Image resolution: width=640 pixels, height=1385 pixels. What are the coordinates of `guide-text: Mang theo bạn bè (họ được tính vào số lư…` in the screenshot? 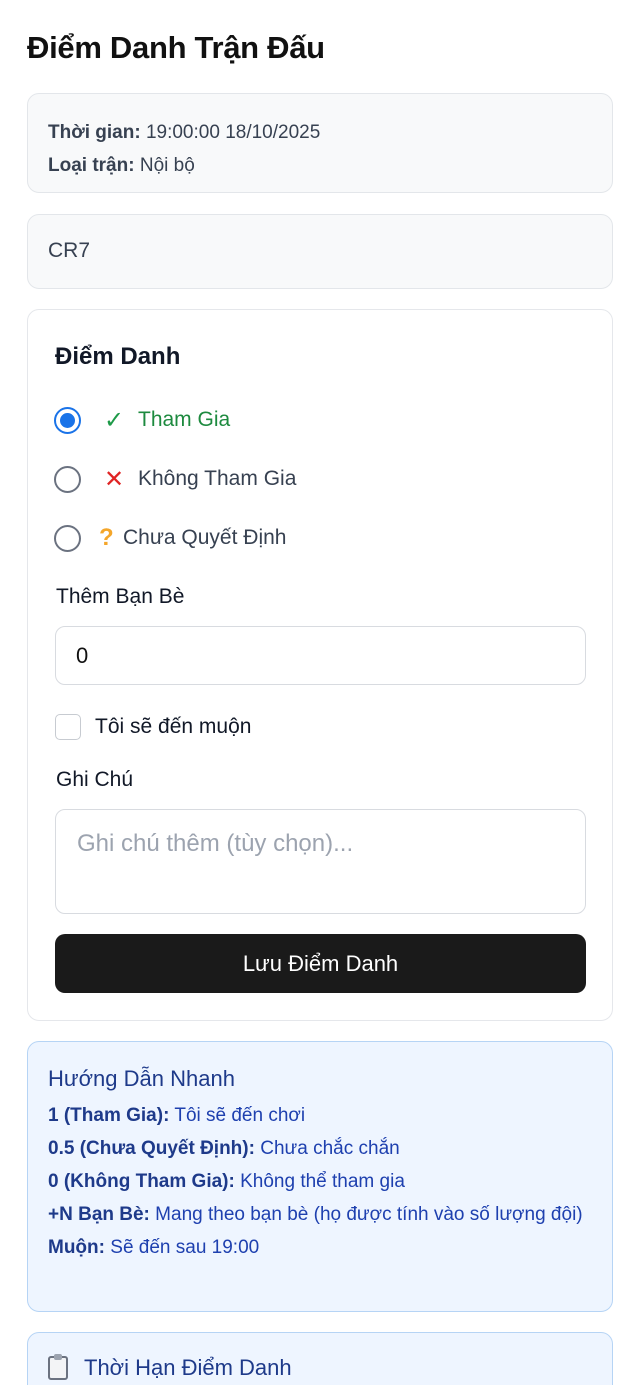 It's located at (369, 1214).